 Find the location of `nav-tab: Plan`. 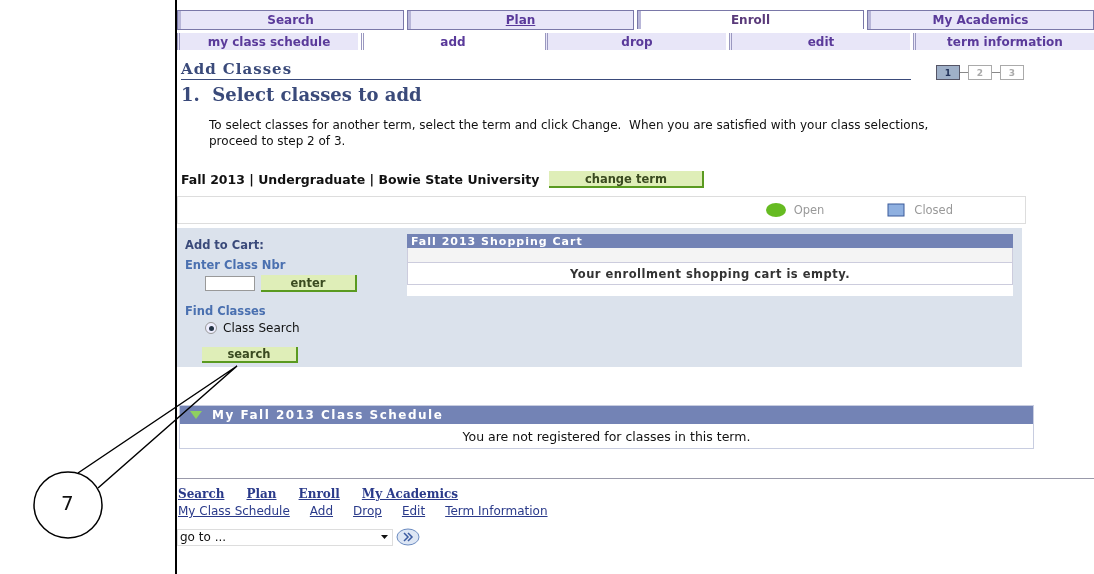

nav-tab: Plan is located at coordinates (520, 20).